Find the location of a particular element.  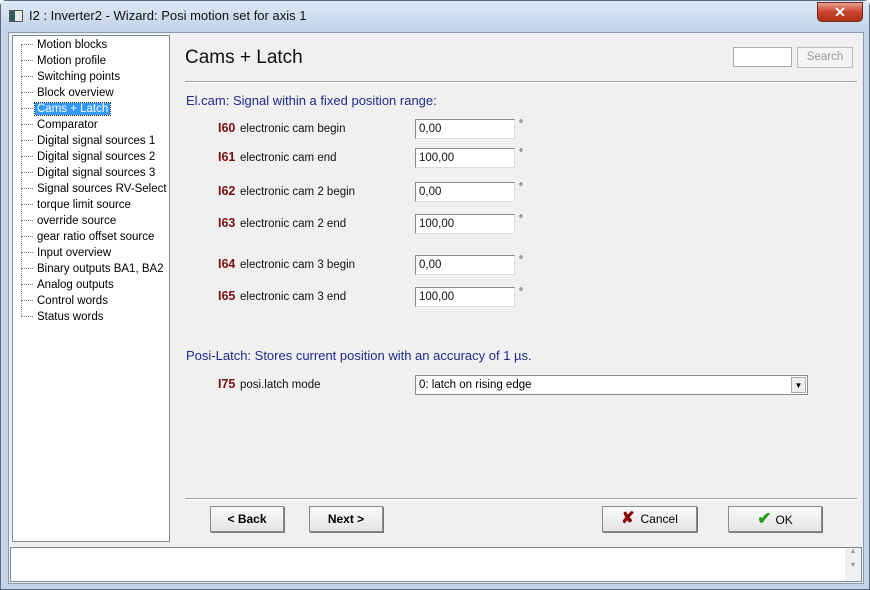

param-label: electronic cam 2 end is located at coordinates (293, 224).